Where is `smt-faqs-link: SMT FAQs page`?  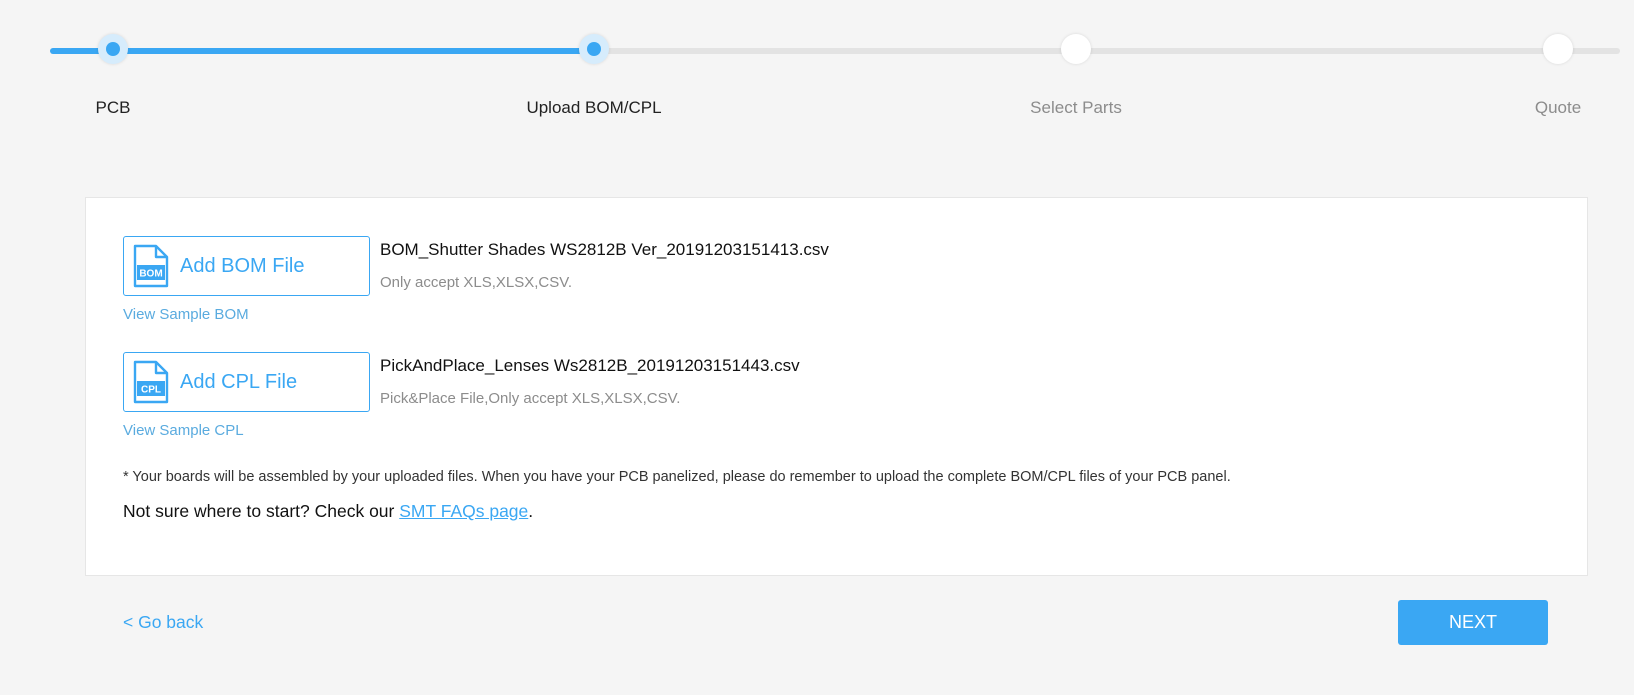 smt-faqs-link: SMT FAQs page is located at coordinates (463, 511).